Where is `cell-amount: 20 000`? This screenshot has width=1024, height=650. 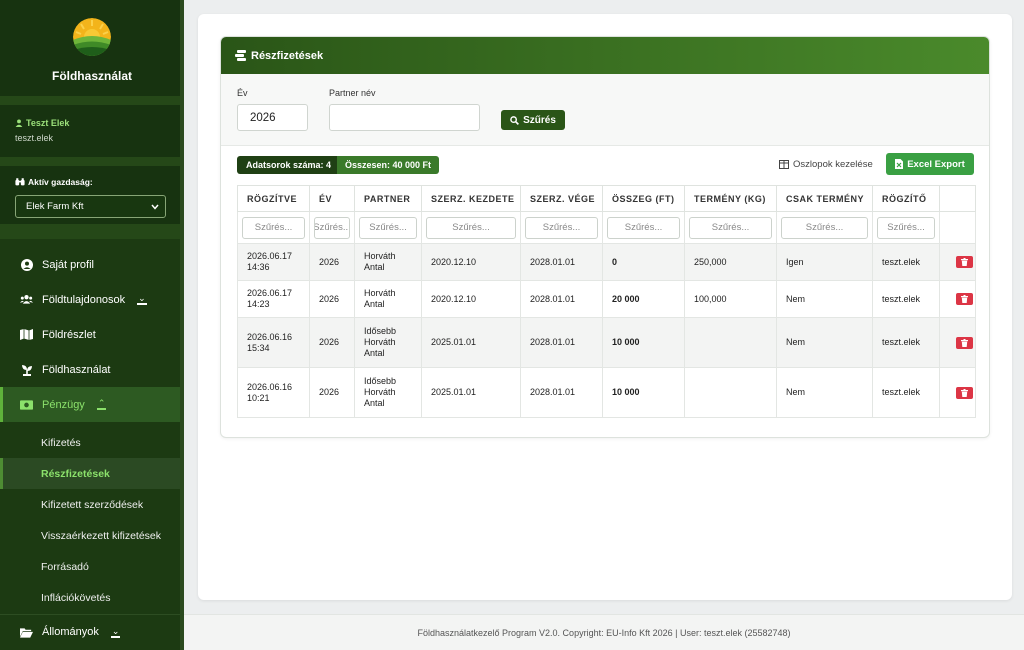
cell-amount: 20 000 is located at coordinates (643, 299).